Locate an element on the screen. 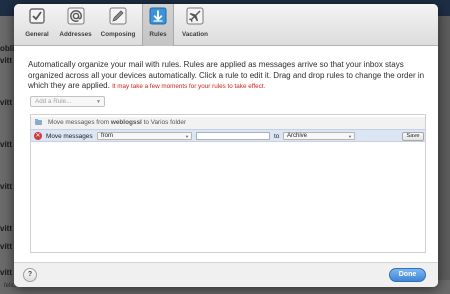 The width and height of the screenshot is (450, 294). checkbox-icon is located at coordinates (37, 16).